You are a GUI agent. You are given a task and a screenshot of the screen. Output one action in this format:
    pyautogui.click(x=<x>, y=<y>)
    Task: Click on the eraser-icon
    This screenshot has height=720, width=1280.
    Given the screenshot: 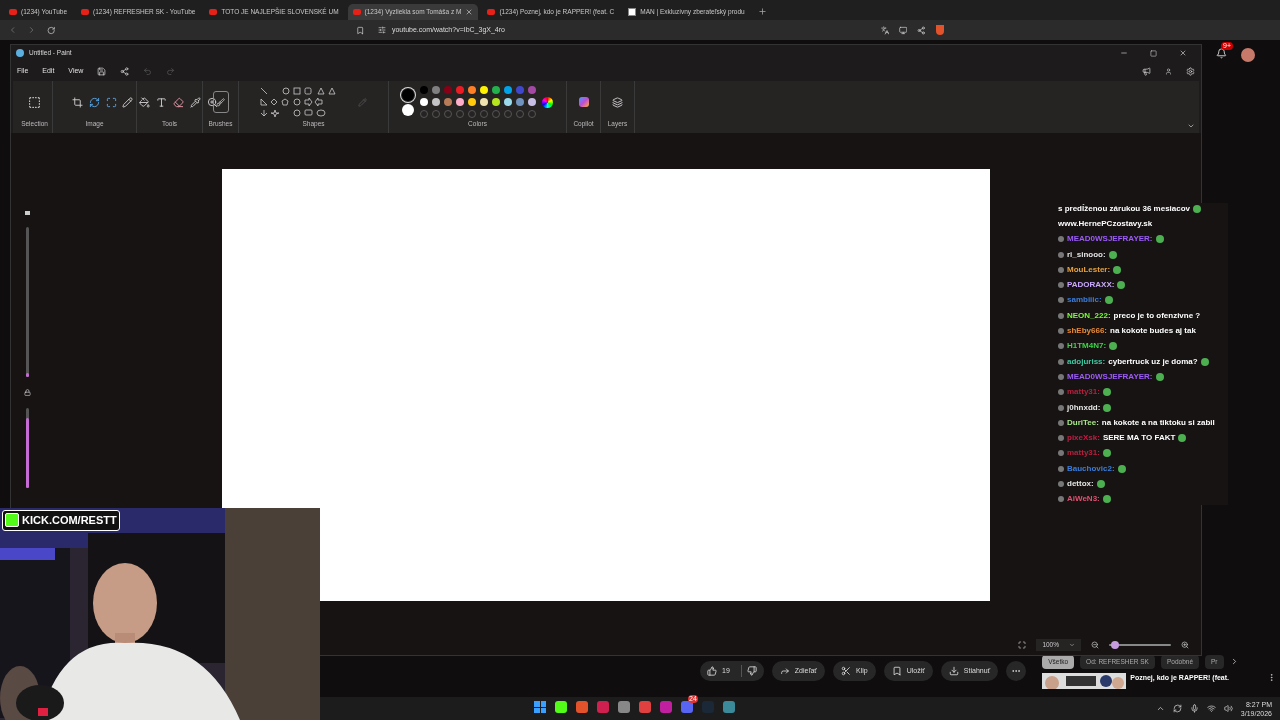 What is the action you would take?
    pyautogui.click(x=178, y=102)
    